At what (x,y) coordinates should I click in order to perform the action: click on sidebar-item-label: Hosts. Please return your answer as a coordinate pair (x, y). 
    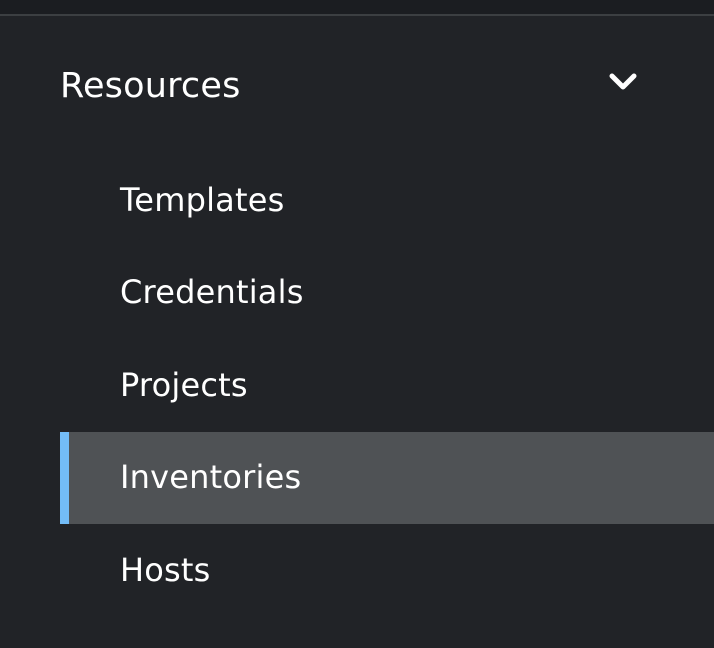
    Looking at the image, I should click on (165, 570).